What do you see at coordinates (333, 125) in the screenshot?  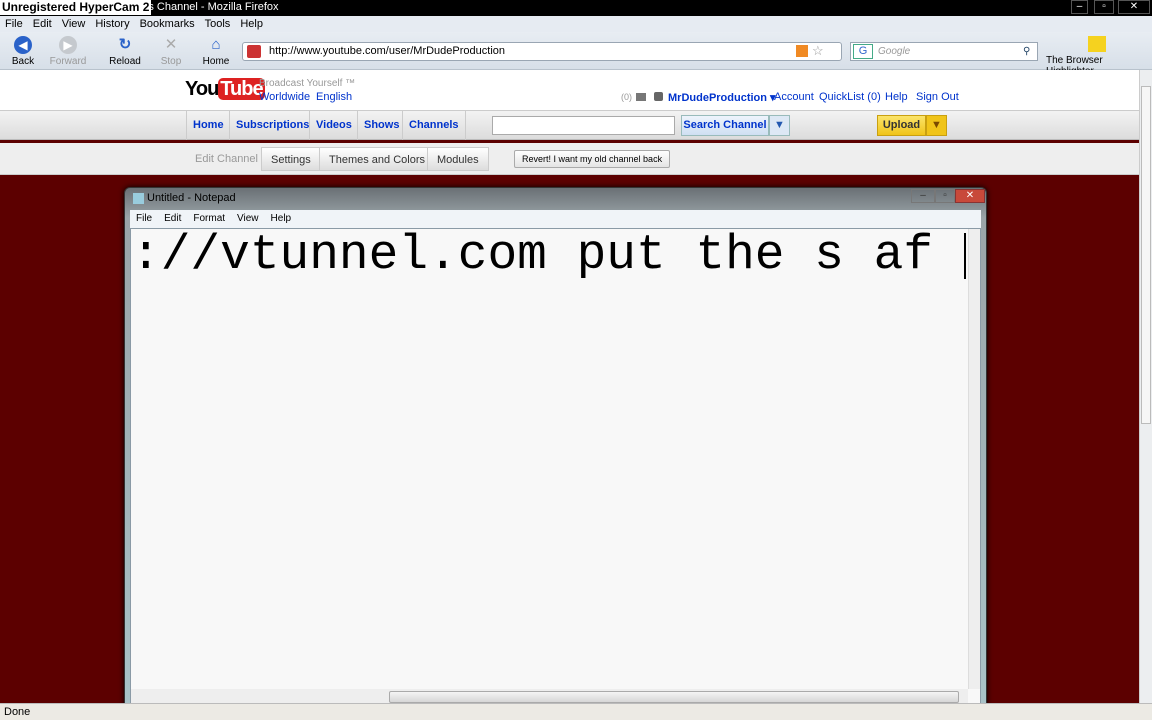 I see `nav-videos: Videos` at bounding box center [333, 125].